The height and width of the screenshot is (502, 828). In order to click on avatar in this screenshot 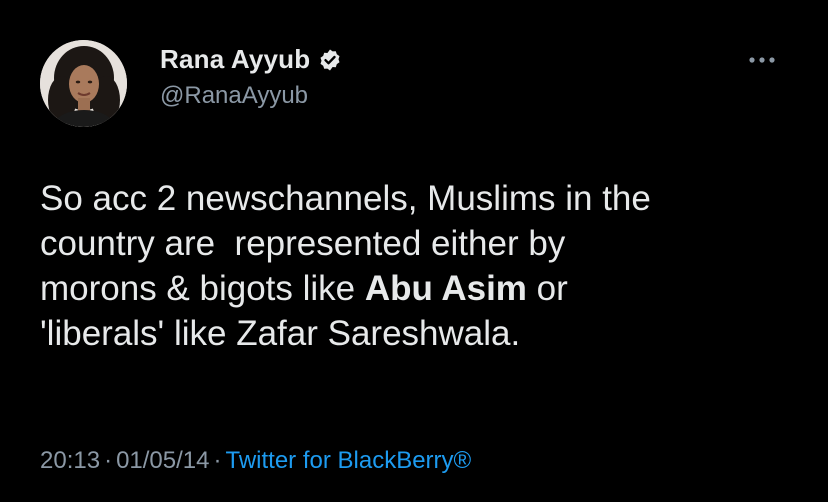, I will do `click(83, 83)`.